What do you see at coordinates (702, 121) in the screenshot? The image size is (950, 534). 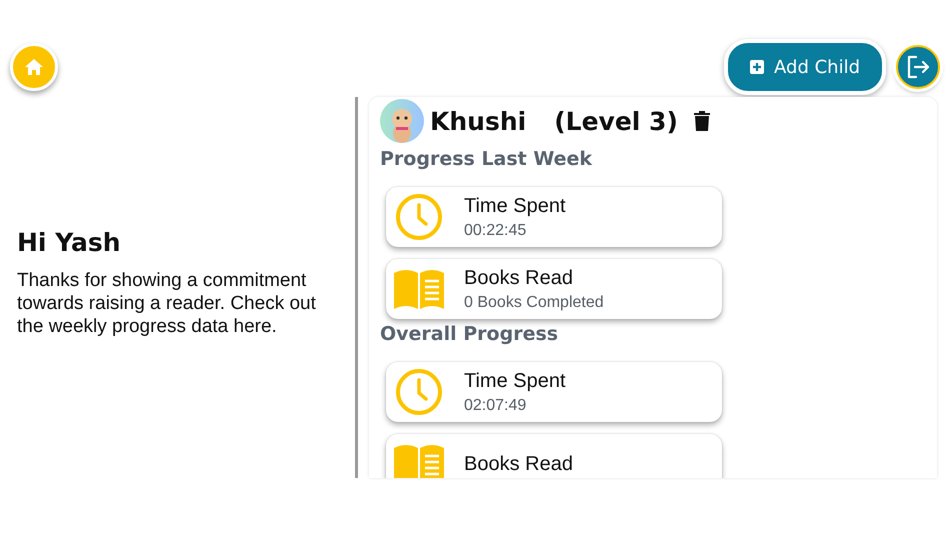 I see `delete-icon` at bounding box center [702, 121].